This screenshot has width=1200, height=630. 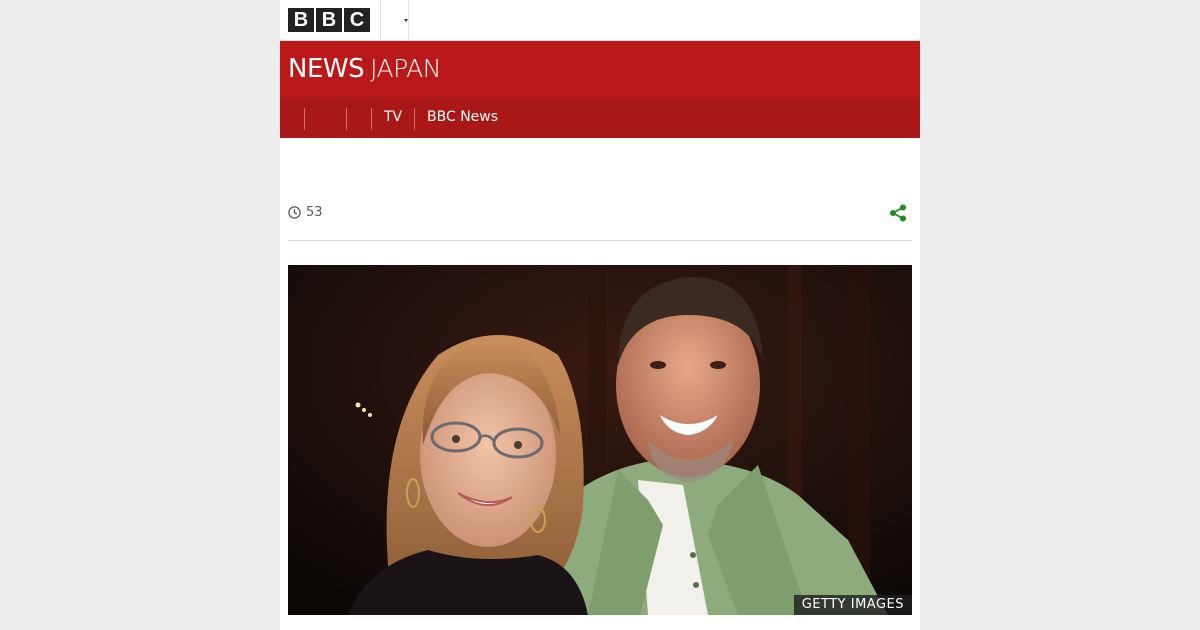 I want to click on top-bar: B B C, so click(x=600, y=20).